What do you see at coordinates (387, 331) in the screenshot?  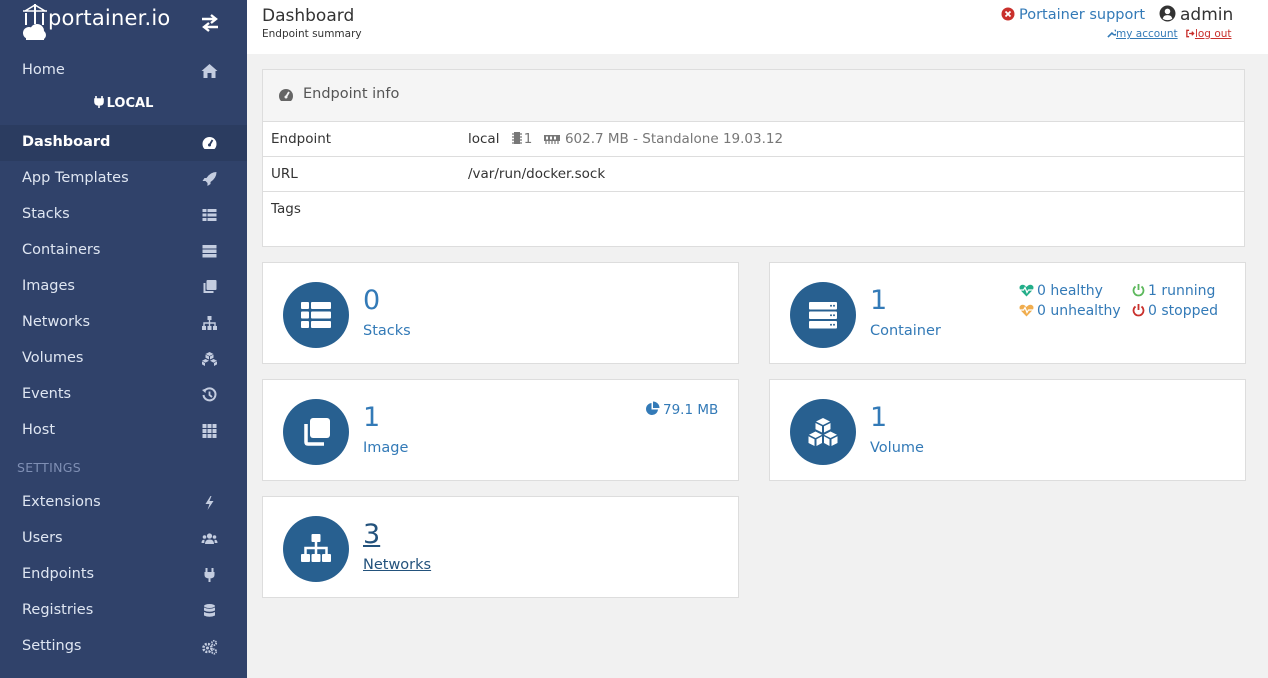 I see `stacks-label: Stacks` at bounding box center [387, 331].